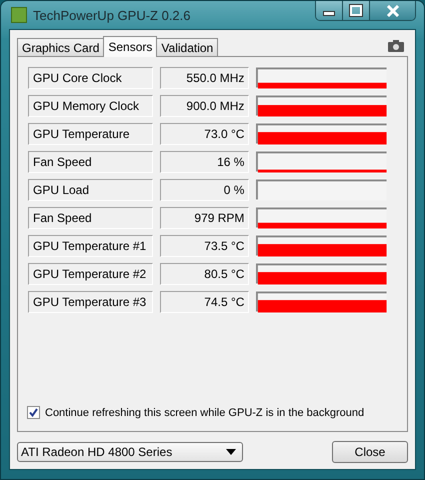 This screenshot has height=480, width=425. I want to click on sensor-name: GPU Core Clock, so click(91, 78).